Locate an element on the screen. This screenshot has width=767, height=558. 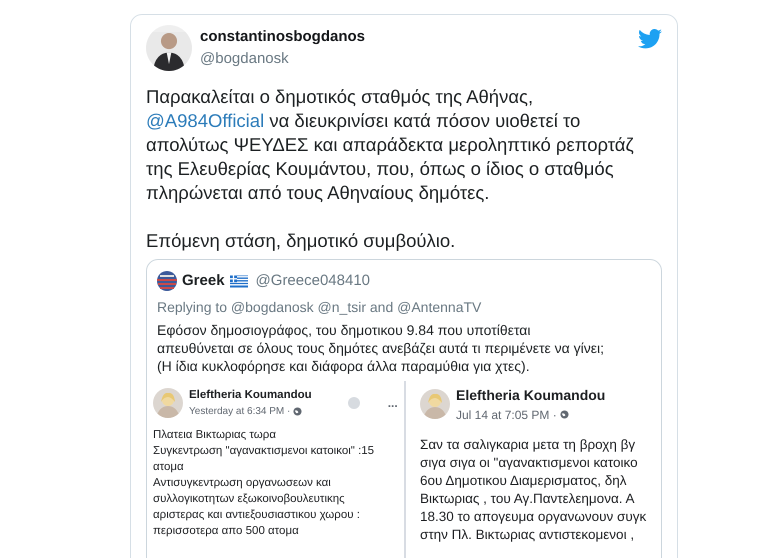
post-time: Jul 14 at 7:05 PM · is located at coordinates (506, 415).